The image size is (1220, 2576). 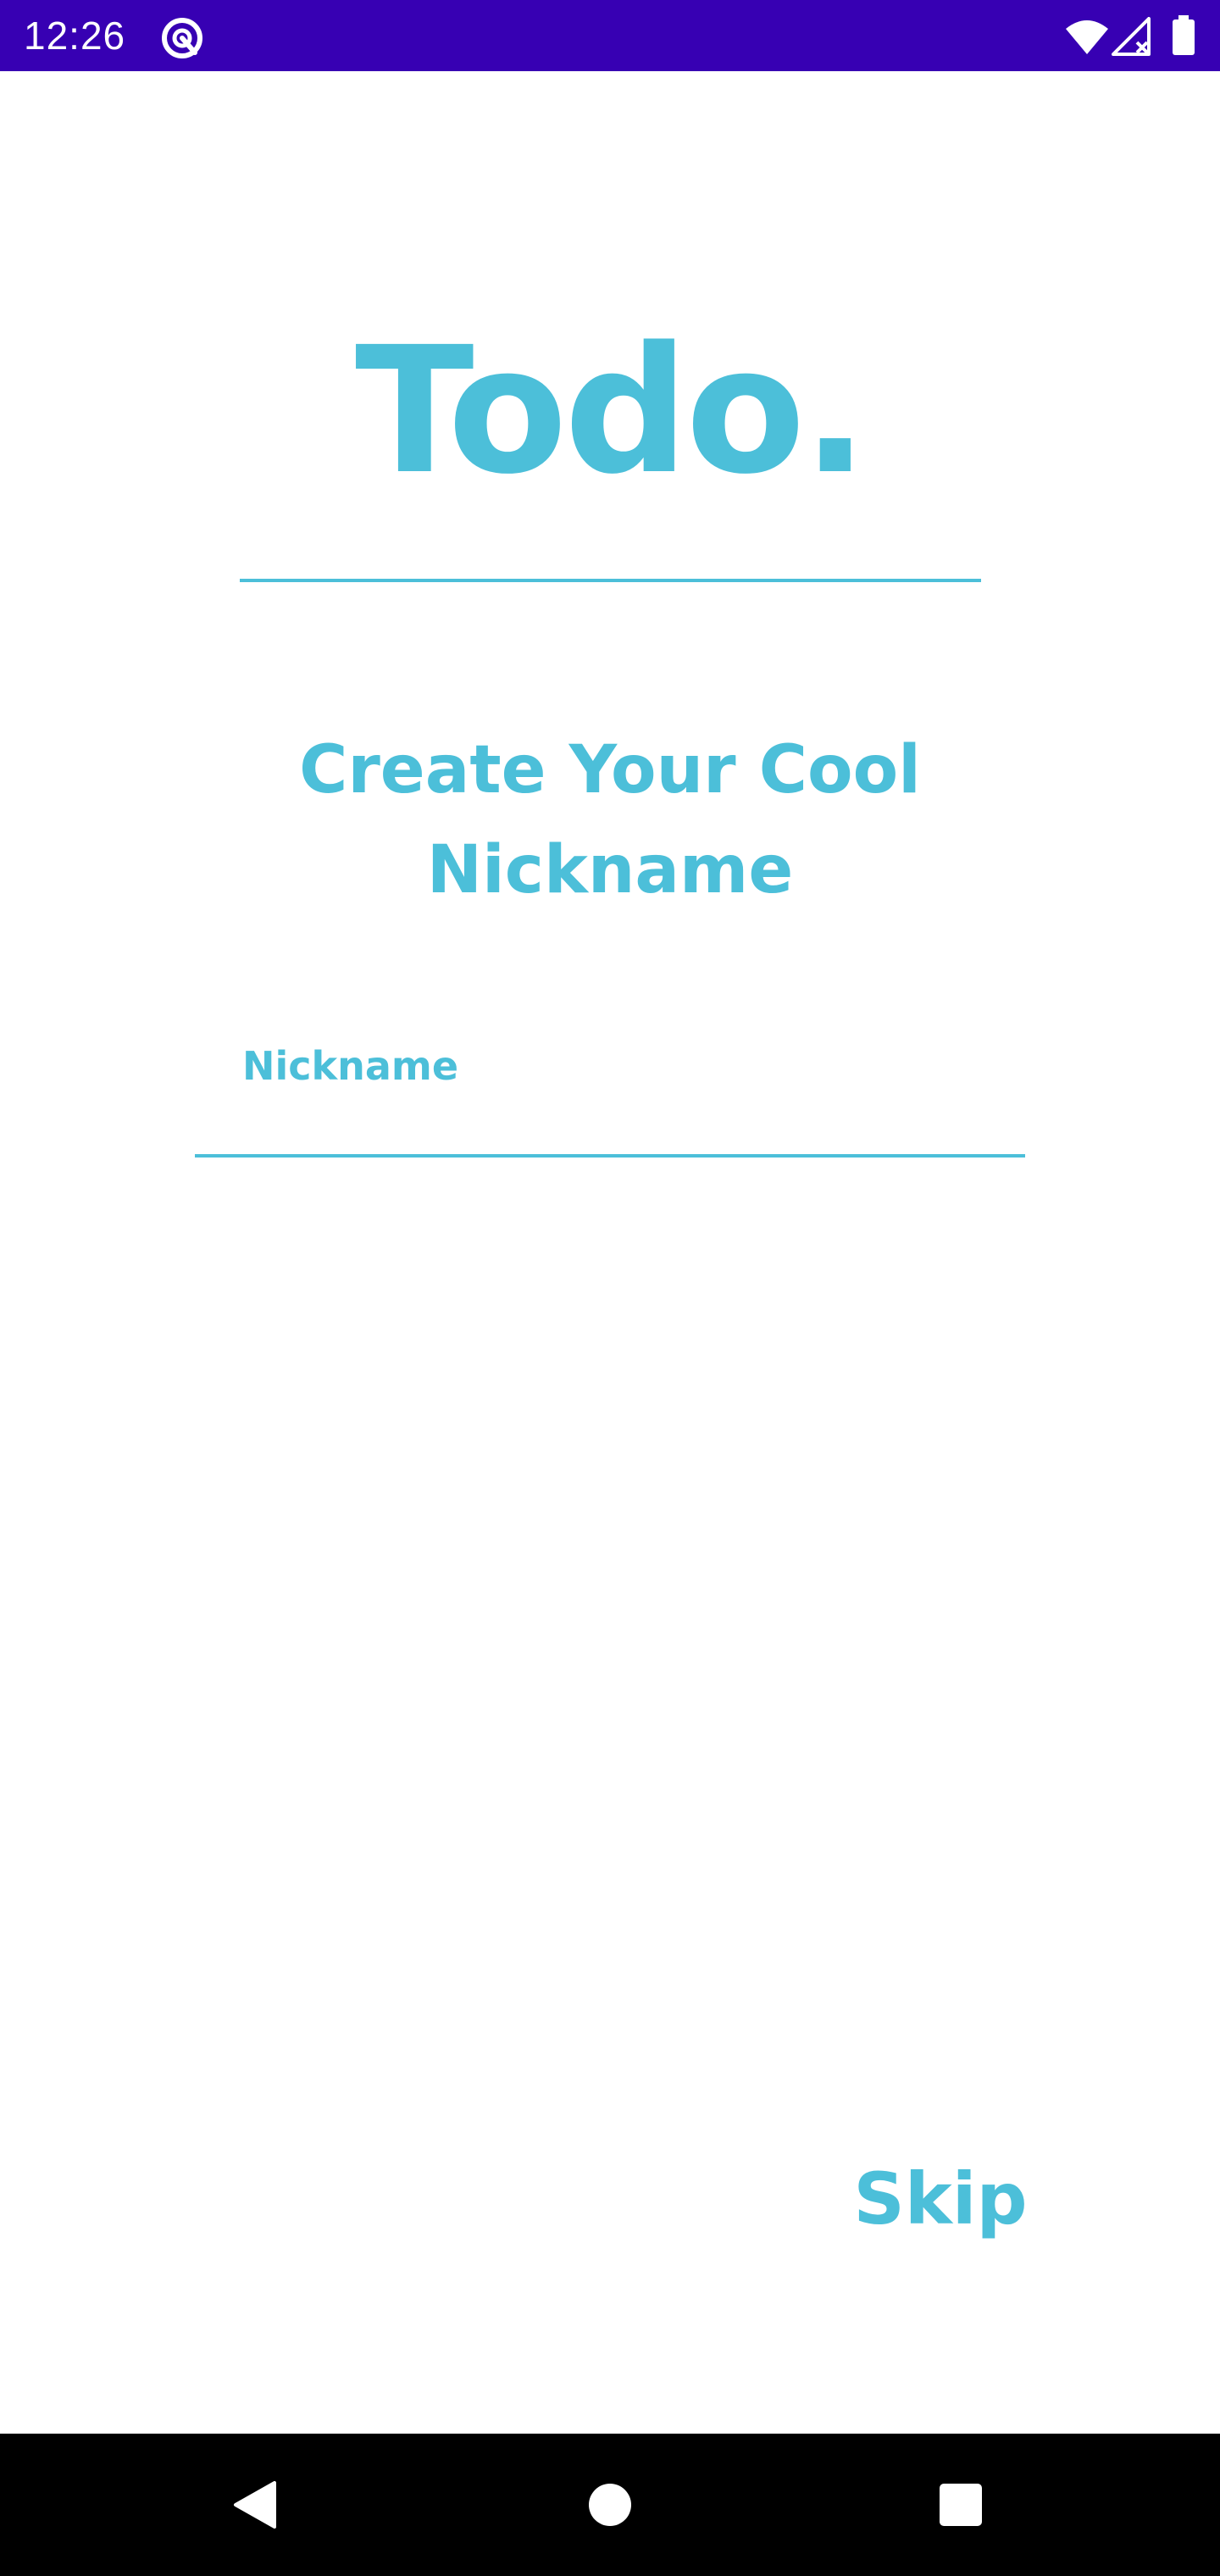 What do you see at coordinates (350, 1066) in the screenshot?
I see `nickname-label: Nickname` at bounding box center [350, 1066].